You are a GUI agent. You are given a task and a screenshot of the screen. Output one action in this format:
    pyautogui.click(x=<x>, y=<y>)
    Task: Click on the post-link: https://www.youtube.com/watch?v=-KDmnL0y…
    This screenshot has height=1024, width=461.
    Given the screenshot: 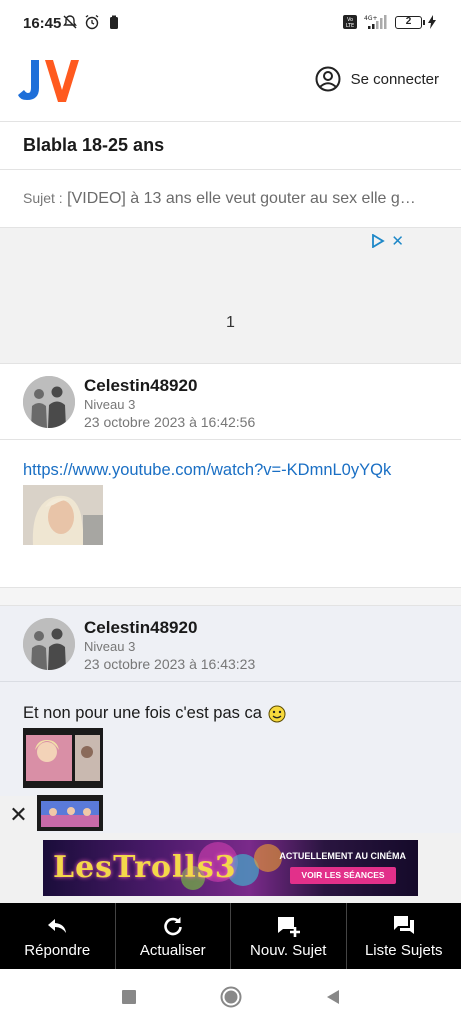 What is the action you would take?
    pyautogui.click(x=207, y=470)
    